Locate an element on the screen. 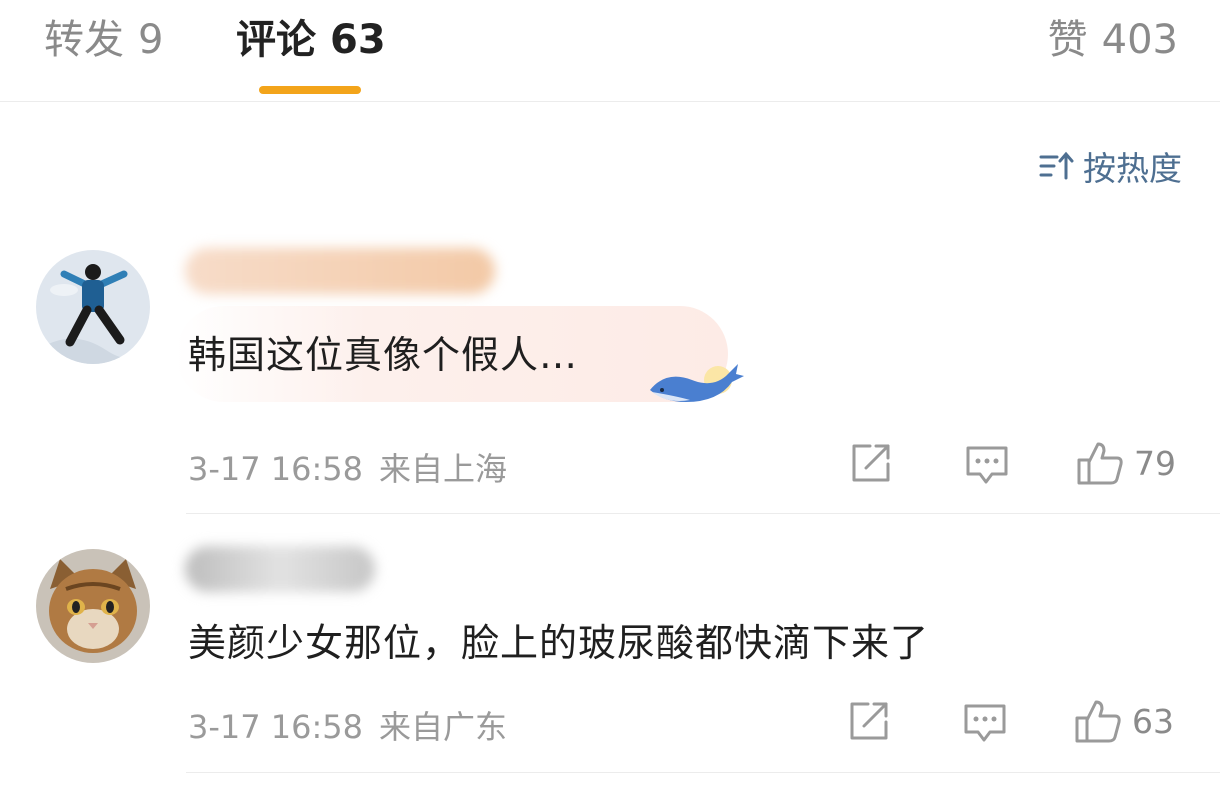  comment-location: 来自广东 is located at coordinates (443, 727).